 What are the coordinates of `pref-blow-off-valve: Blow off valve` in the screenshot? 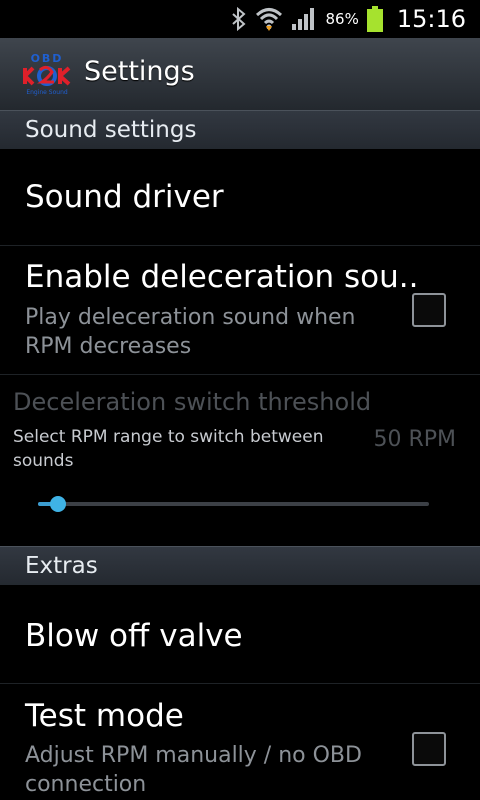 It's located at (240, 634).